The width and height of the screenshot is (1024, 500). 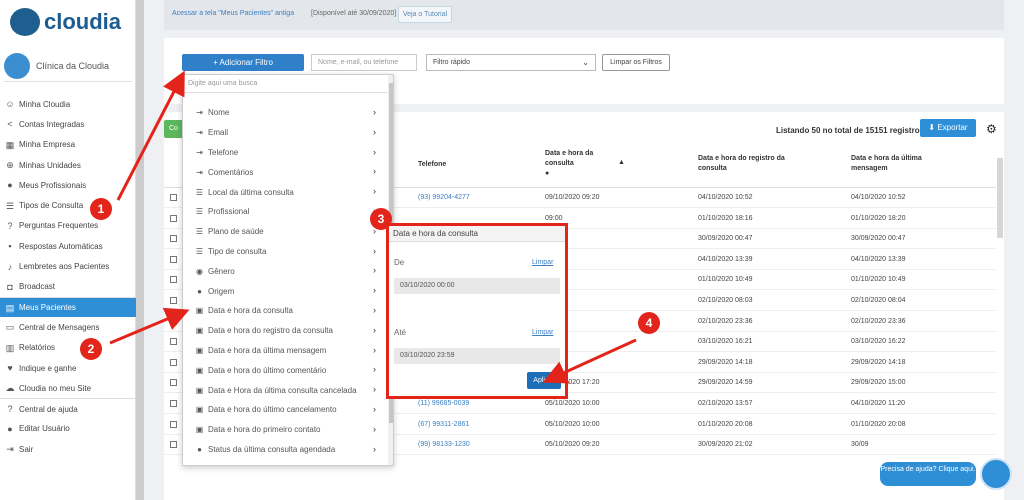 I want to click on patient-phone: (67) 99311-2861, so click(x=443, y=424).